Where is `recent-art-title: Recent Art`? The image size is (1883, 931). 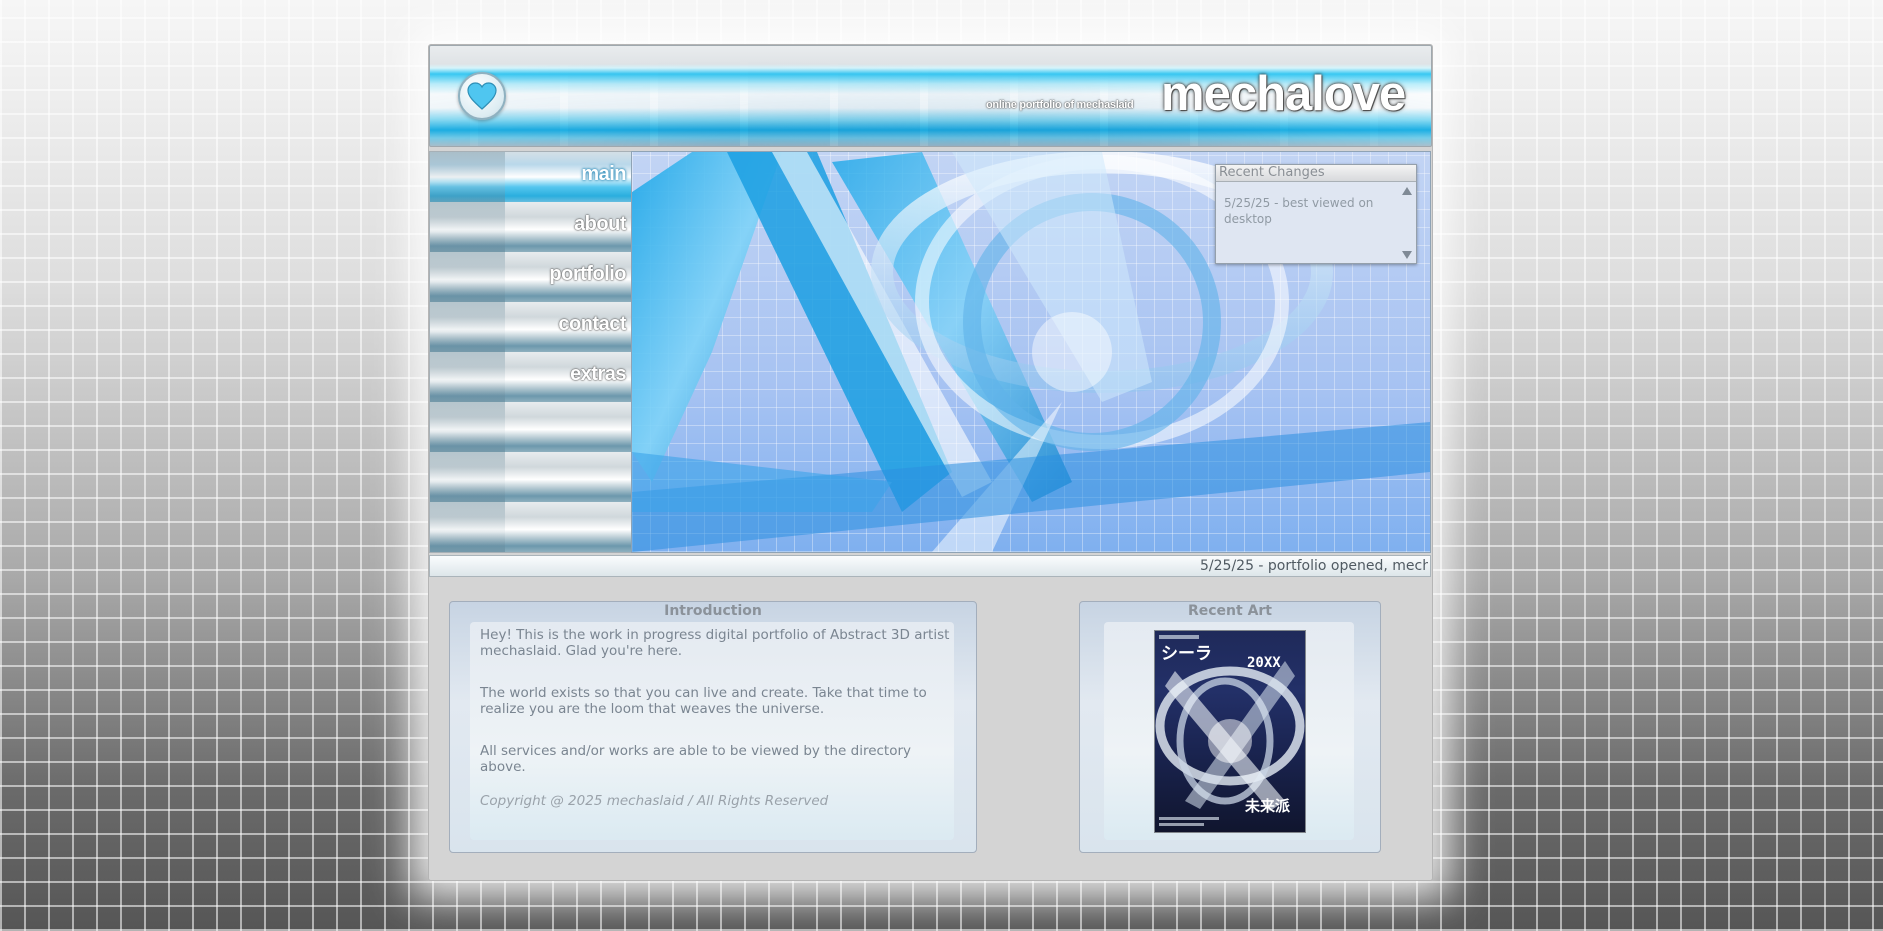 recent-art-title: Recent Art is located at coordinates (1230, 611).